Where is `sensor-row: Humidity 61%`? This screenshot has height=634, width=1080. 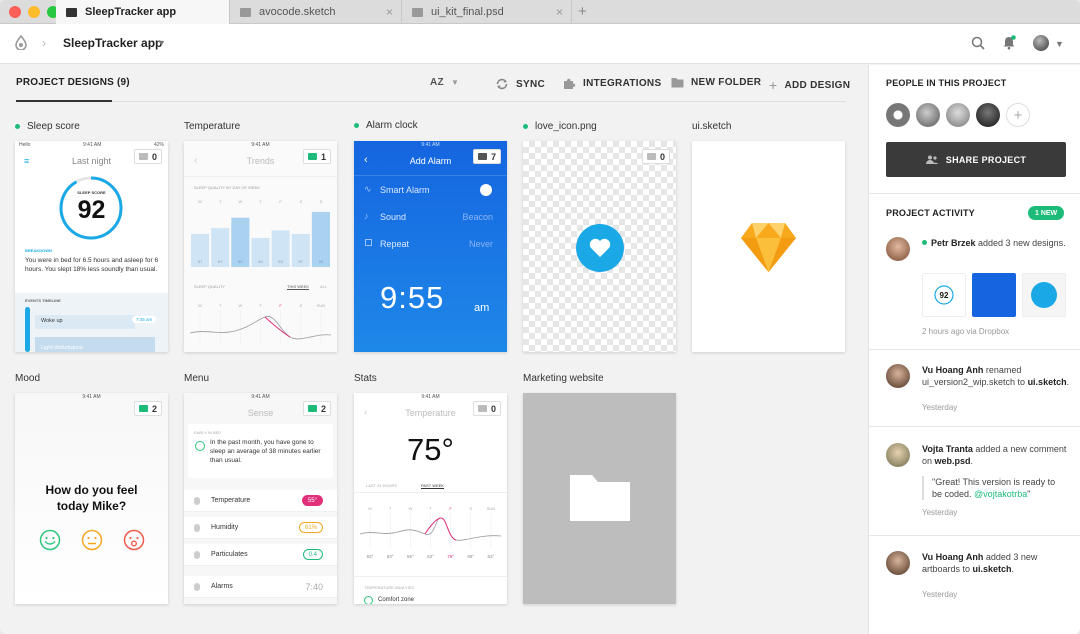 sensor-row: Humidity 61% is located at coordinates (260, 528).